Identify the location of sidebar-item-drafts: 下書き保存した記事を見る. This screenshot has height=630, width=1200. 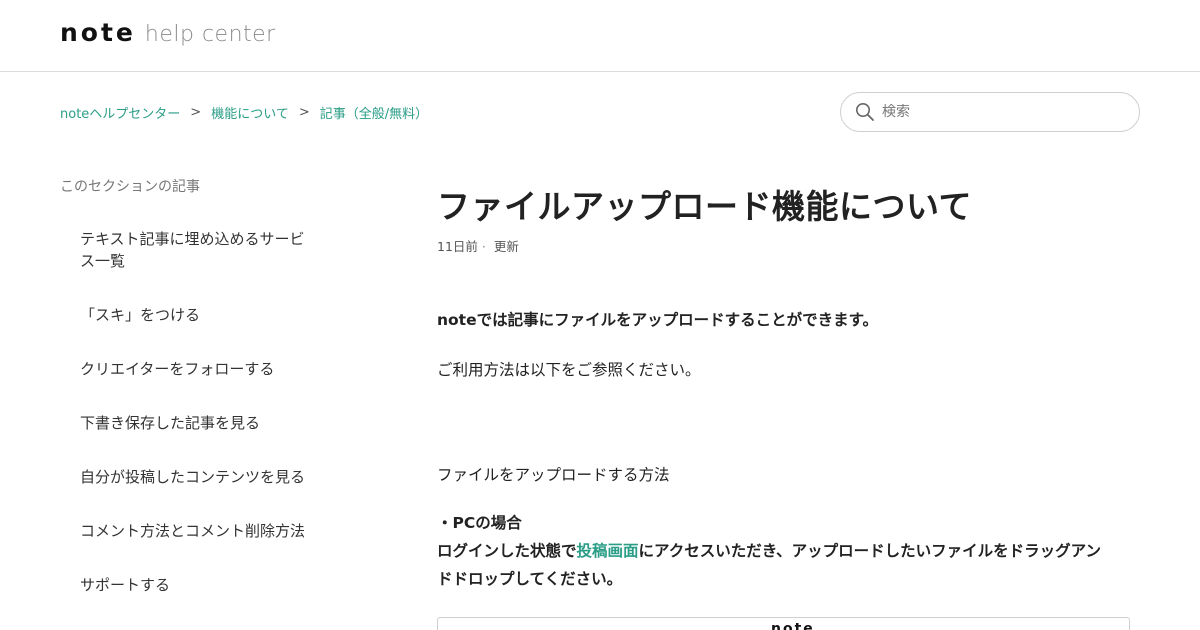
(200, 423).